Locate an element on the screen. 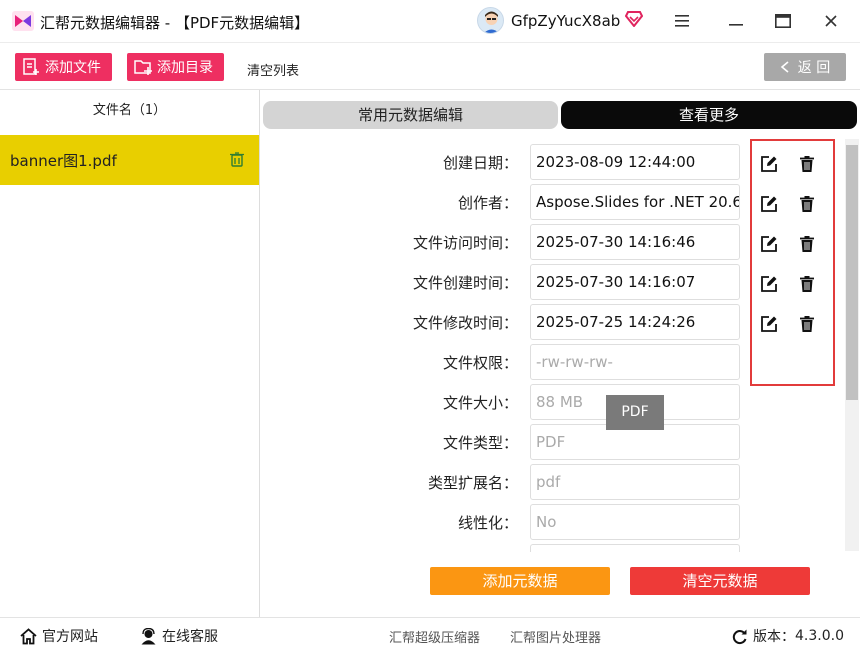  add-file-button: 添加文件 is located at coordinates (63, 67).